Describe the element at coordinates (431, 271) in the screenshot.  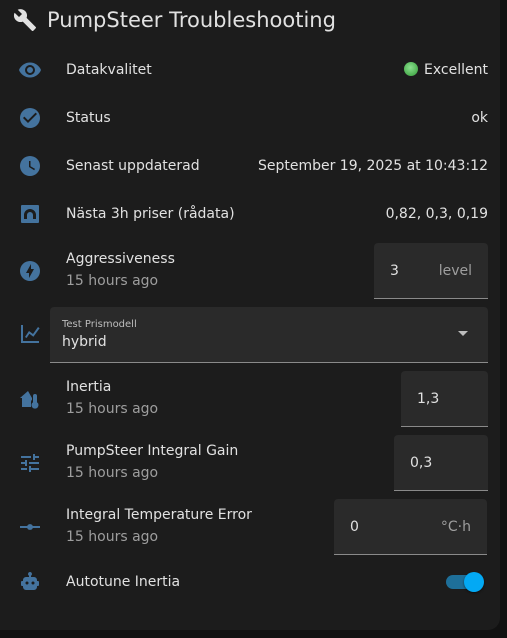
I see `aggressiveness-input: 3 level` at that location.